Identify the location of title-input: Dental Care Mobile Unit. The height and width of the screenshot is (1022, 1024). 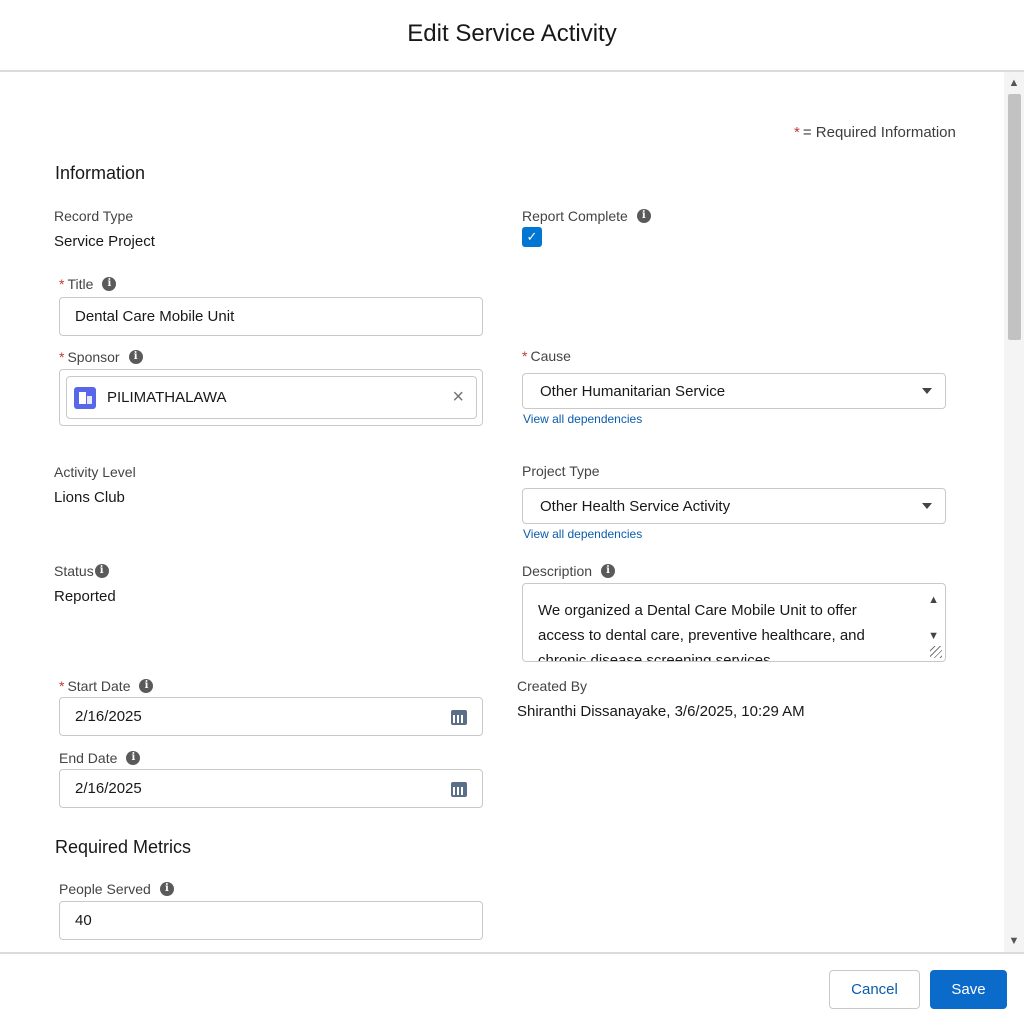
(271, 316).